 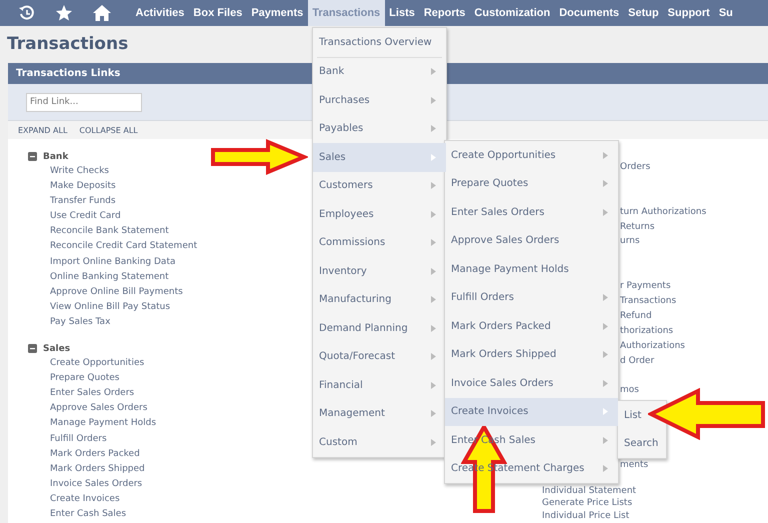 What do you see at coordinates (444, 13) in the screenshot?
I see `nav-tab: Reports` at bounding box center [444, 13].